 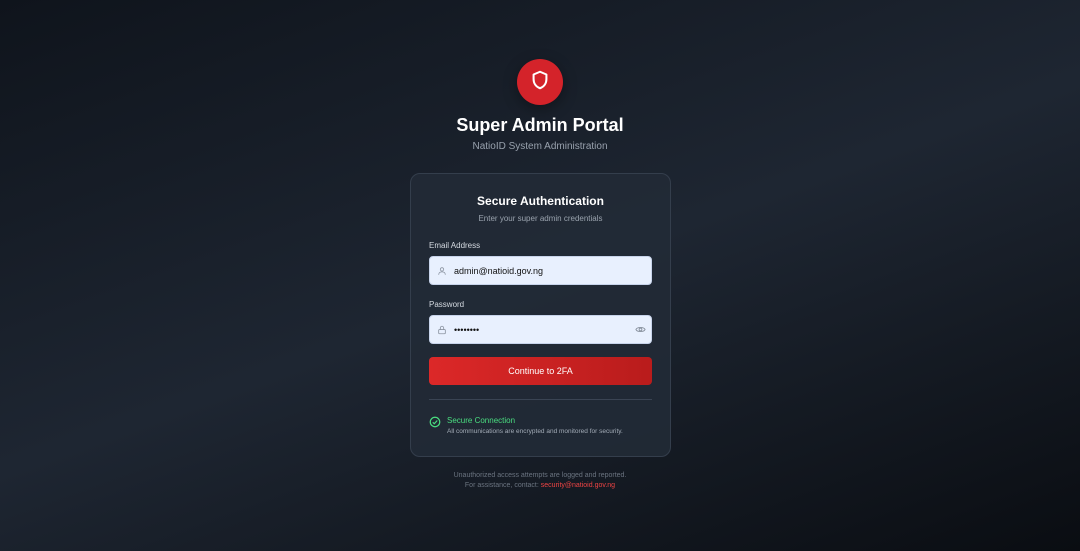 What do you see at coordinates (540, 218) in the screenshot?
I see `card-subtitle: Enter your super admin credentials` at bounding box center [540, 218].